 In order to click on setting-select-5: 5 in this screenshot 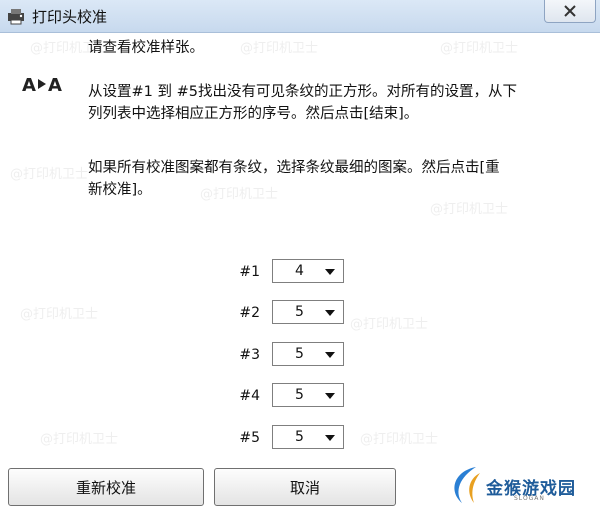, I will do `click(308, 437)`.